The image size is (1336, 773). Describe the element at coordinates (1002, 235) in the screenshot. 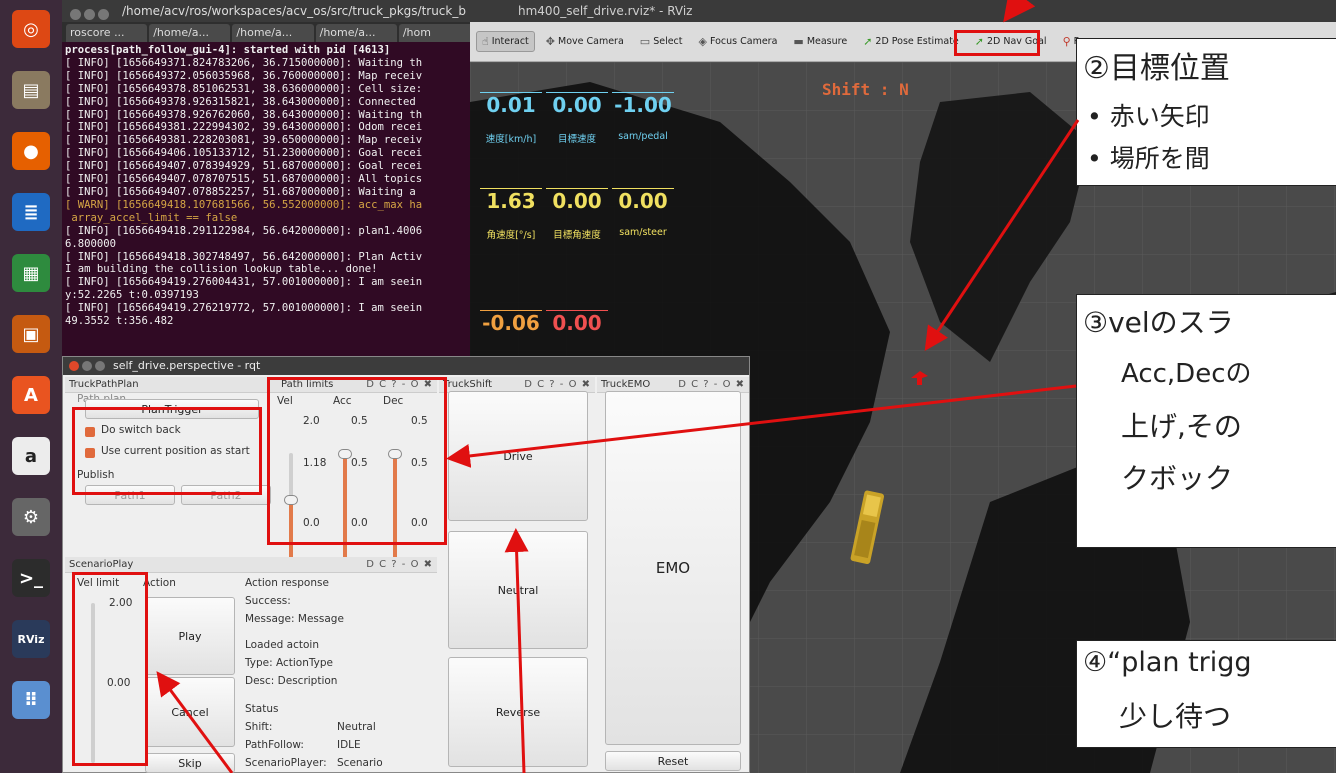

I see `arrow-to-goal-marker` at that location.